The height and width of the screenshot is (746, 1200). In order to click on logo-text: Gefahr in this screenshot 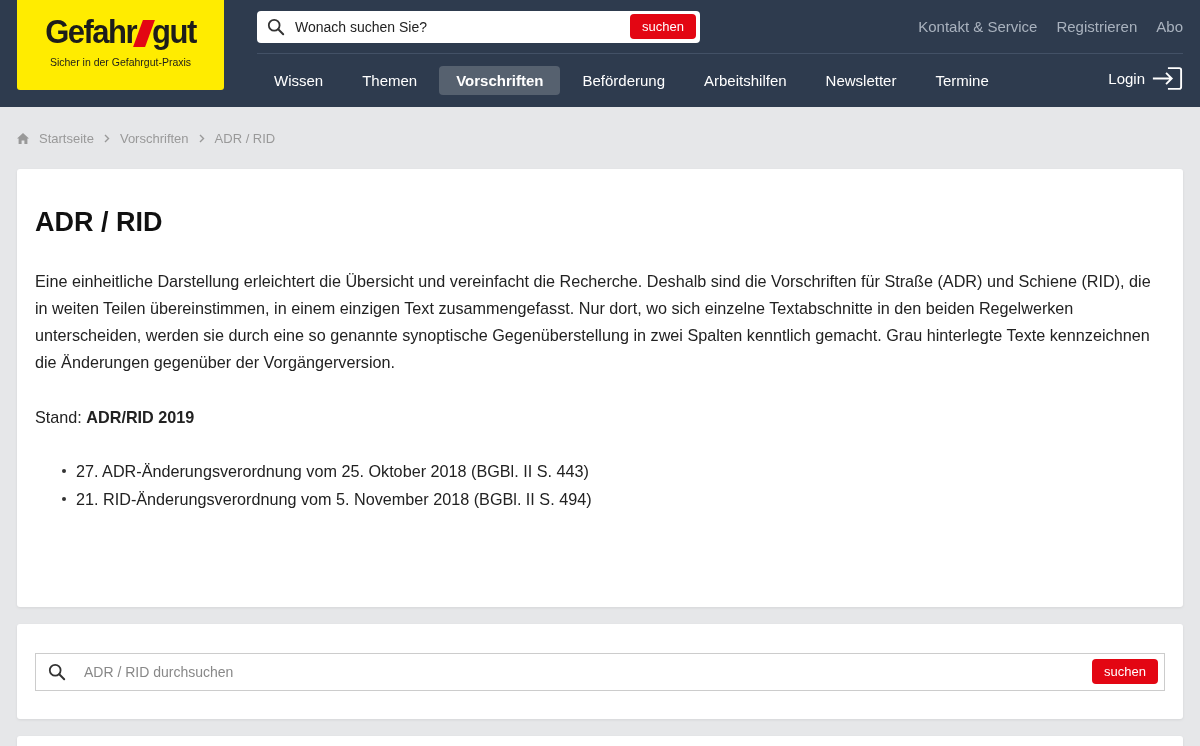, I will do `click(91, 32)`.